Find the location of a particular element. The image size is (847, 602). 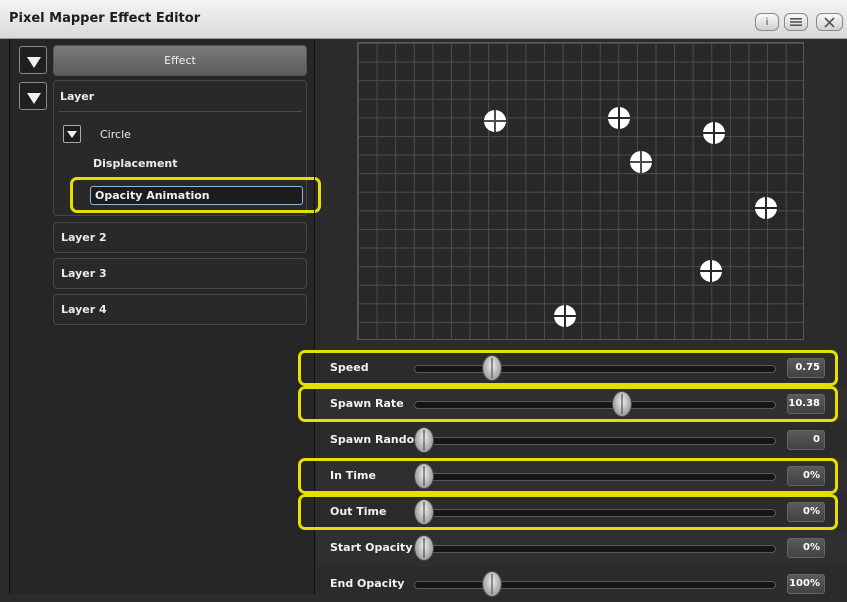

highlight-opacity-animation is located at coordinates (195, 195).